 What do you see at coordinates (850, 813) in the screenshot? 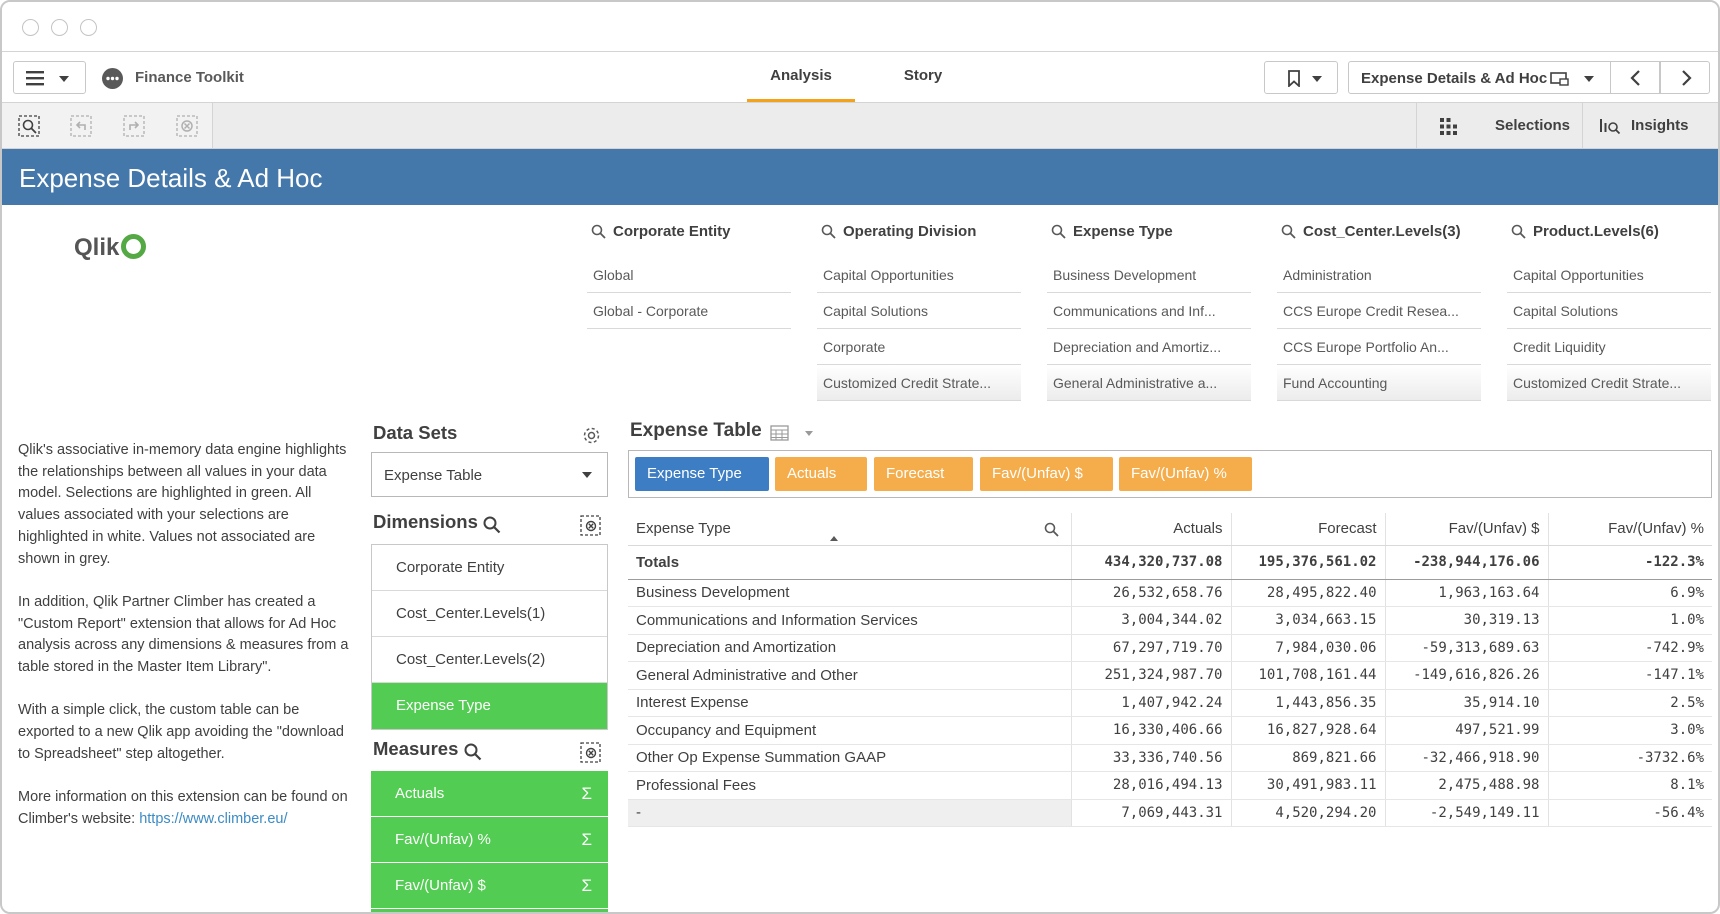
I see `table-cell: -` at bounding box center [850, 813].